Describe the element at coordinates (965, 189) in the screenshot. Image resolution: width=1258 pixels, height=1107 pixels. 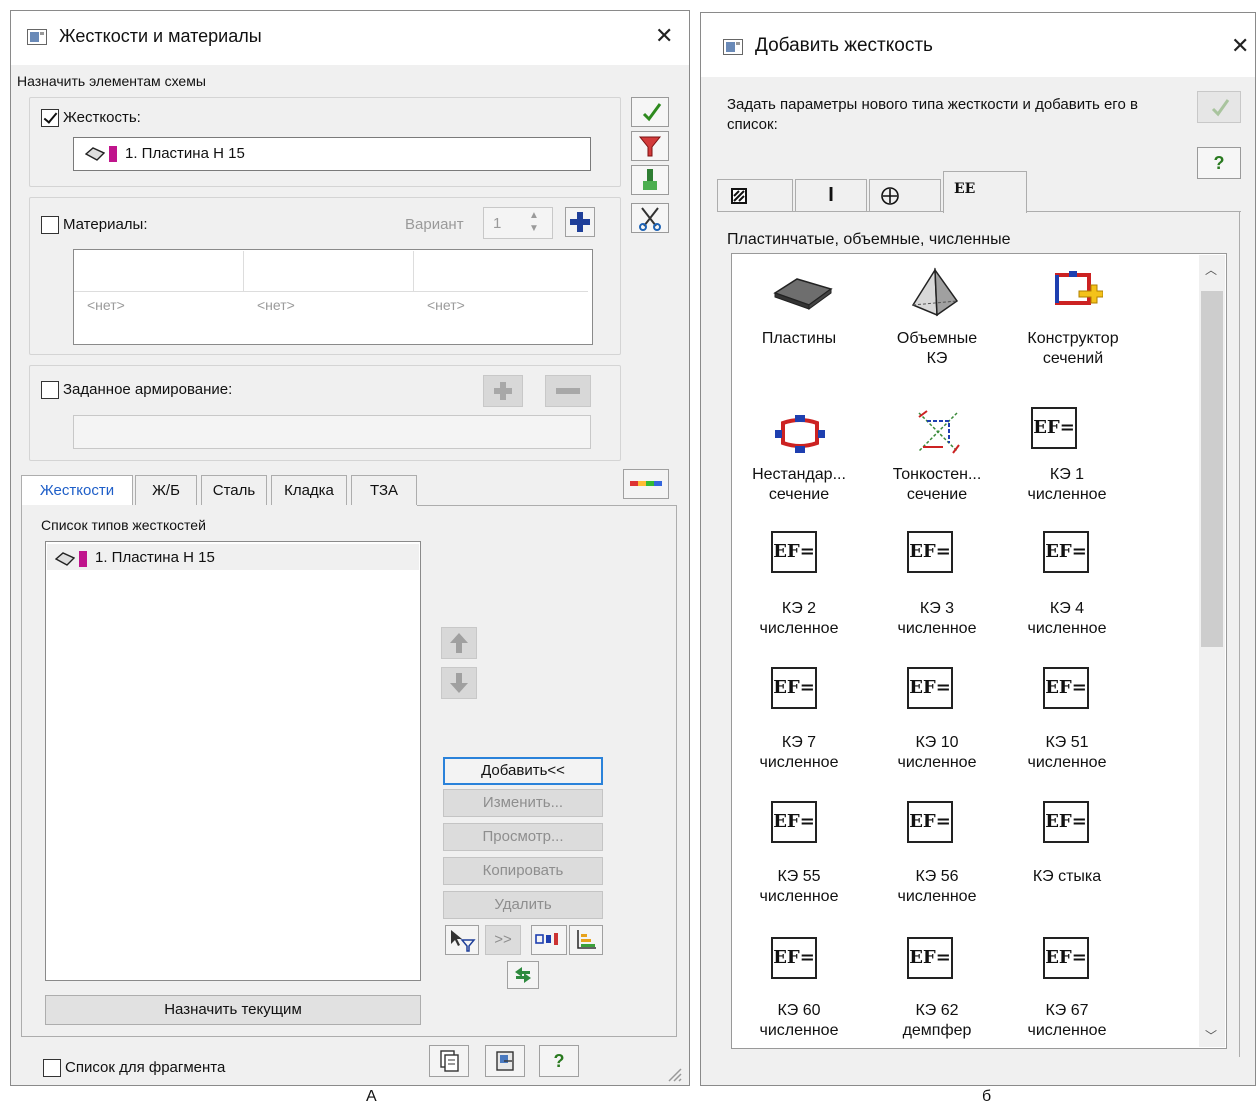
I see `ee-tab-label: EE` at that location.